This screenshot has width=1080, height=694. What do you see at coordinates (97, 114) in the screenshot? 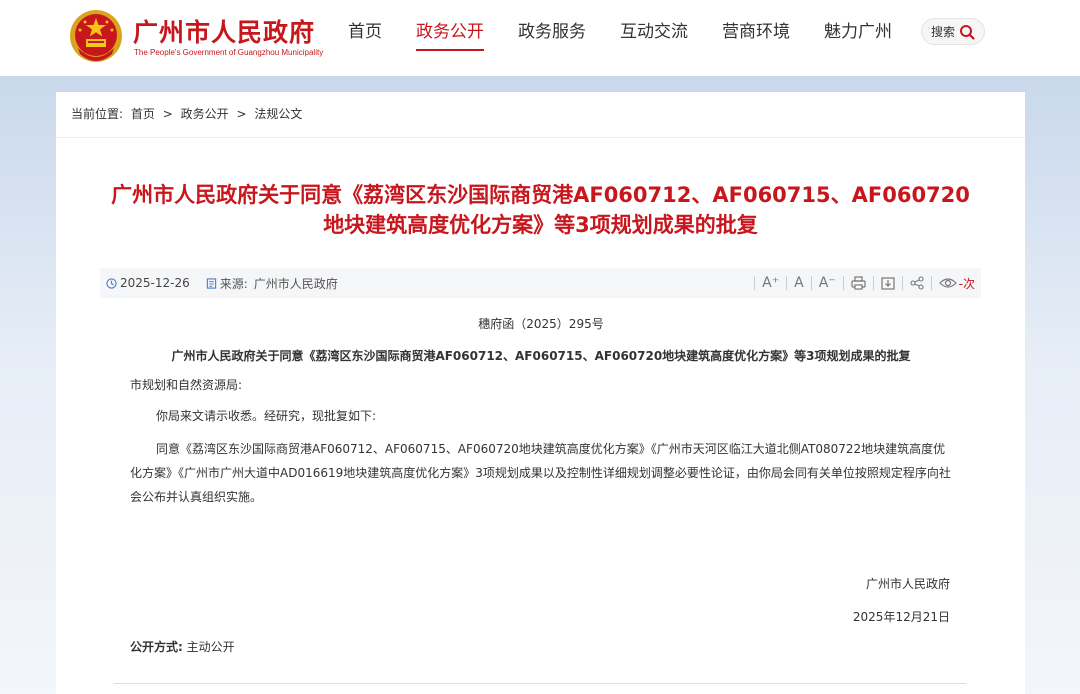
I see `breadcrumb-prefix: 当前位置:` at bounding box center [97, 114].